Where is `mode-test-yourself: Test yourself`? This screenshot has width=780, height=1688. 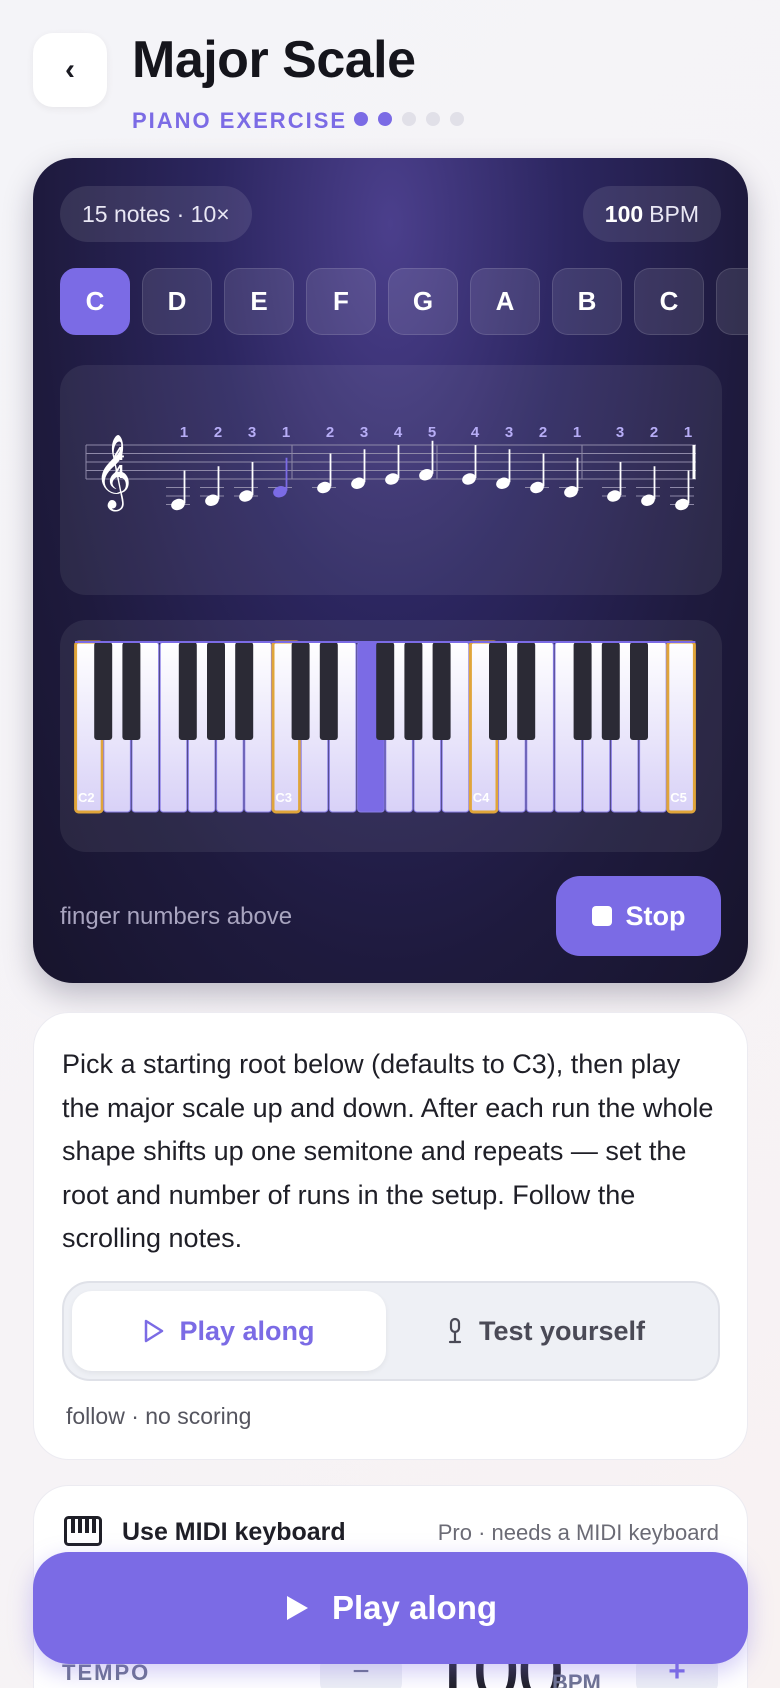
mode-test-yourself: Test yourself is located at coordinates (545, 1331).